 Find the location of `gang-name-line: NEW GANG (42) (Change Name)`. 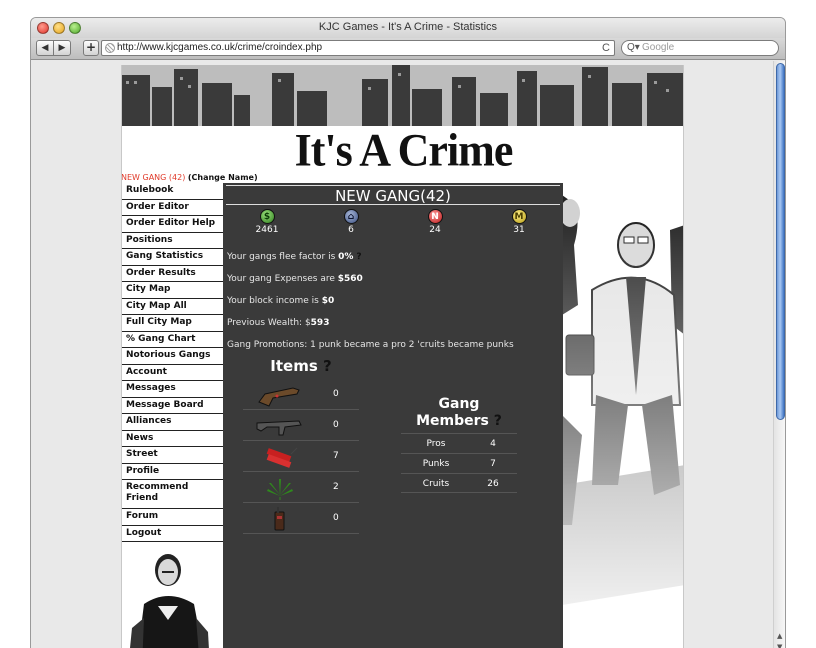

gang-name-line: NEW GANG (42) (Change Name) is located at coordinates (190, 177).